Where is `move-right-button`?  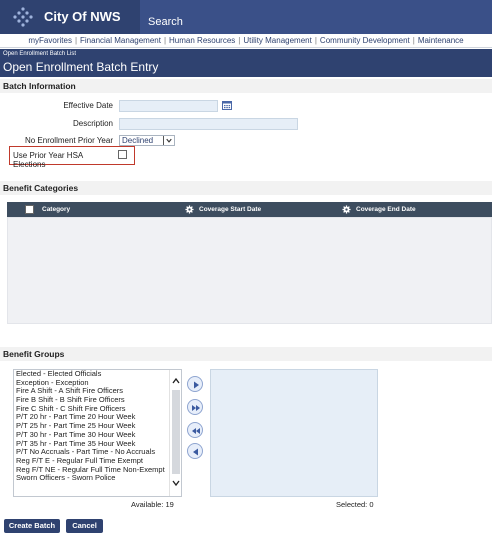
move-right-button is located at coordinates (195, 384).